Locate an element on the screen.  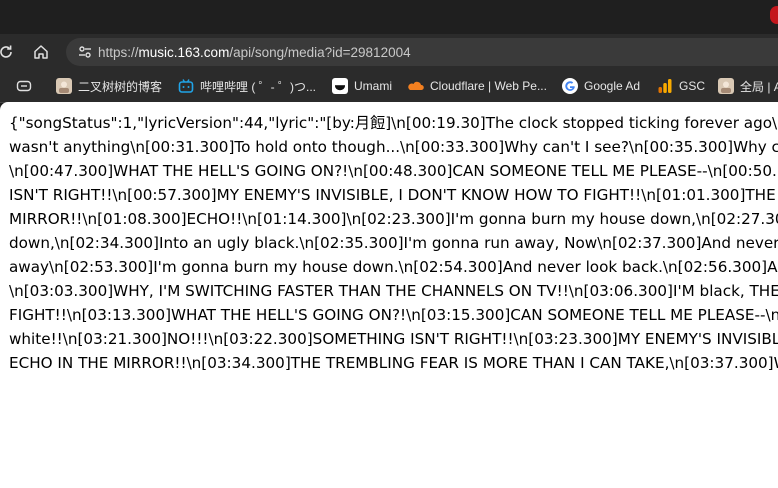
bookmark-label: Google Ad is located at coordinates (612, 86).